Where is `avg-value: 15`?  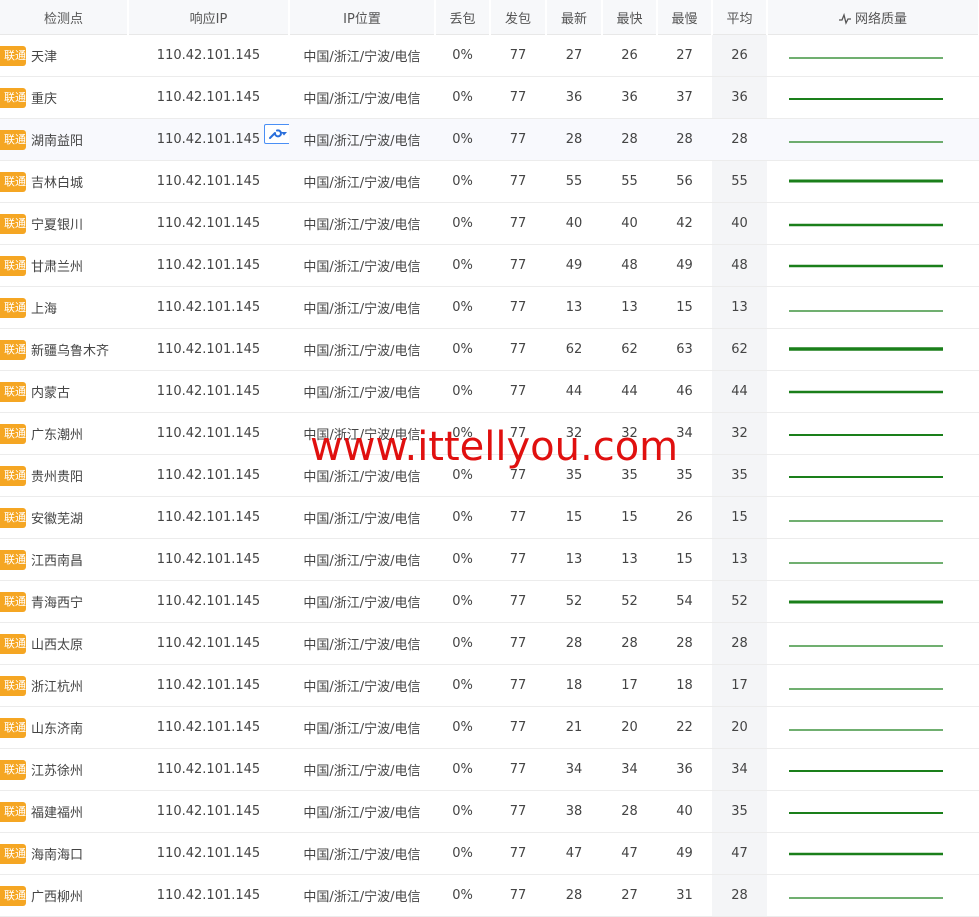 avg-value: 15 is located at coordinates (739, 517).